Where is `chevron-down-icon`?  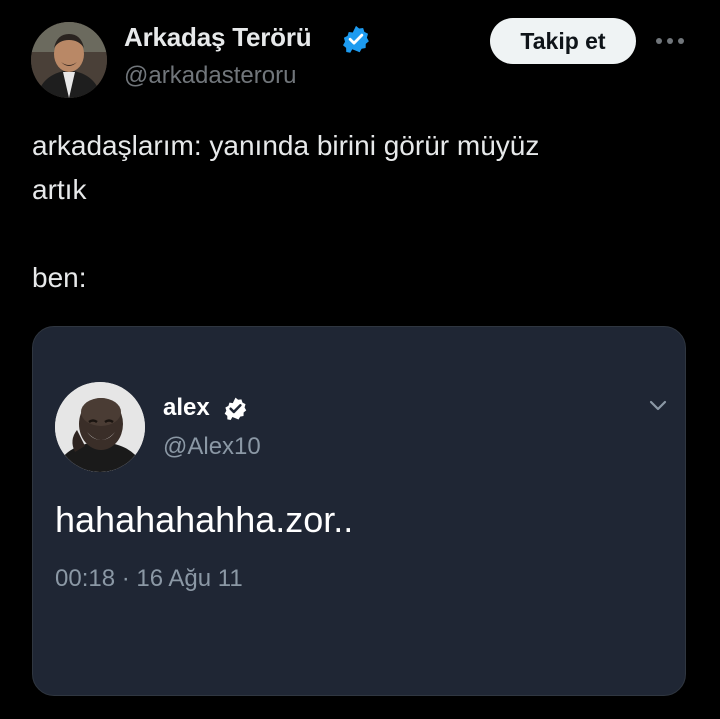
chevron-down-icon is located at coordinates (658, 405).